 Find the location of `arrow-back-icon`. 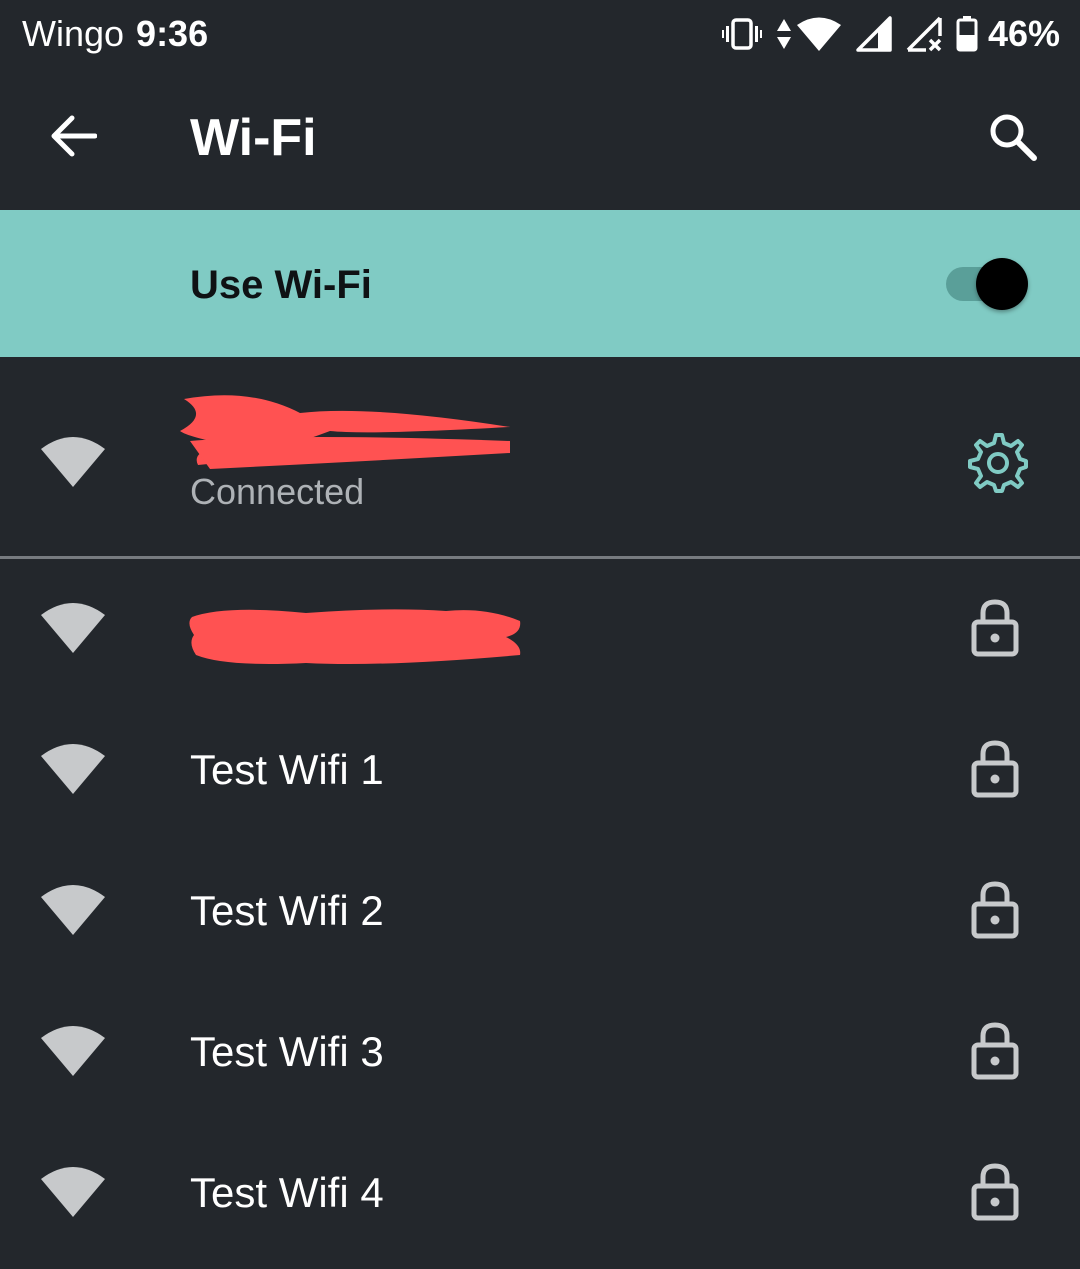

arrow-back-icon is located at coordinates (74, 136).